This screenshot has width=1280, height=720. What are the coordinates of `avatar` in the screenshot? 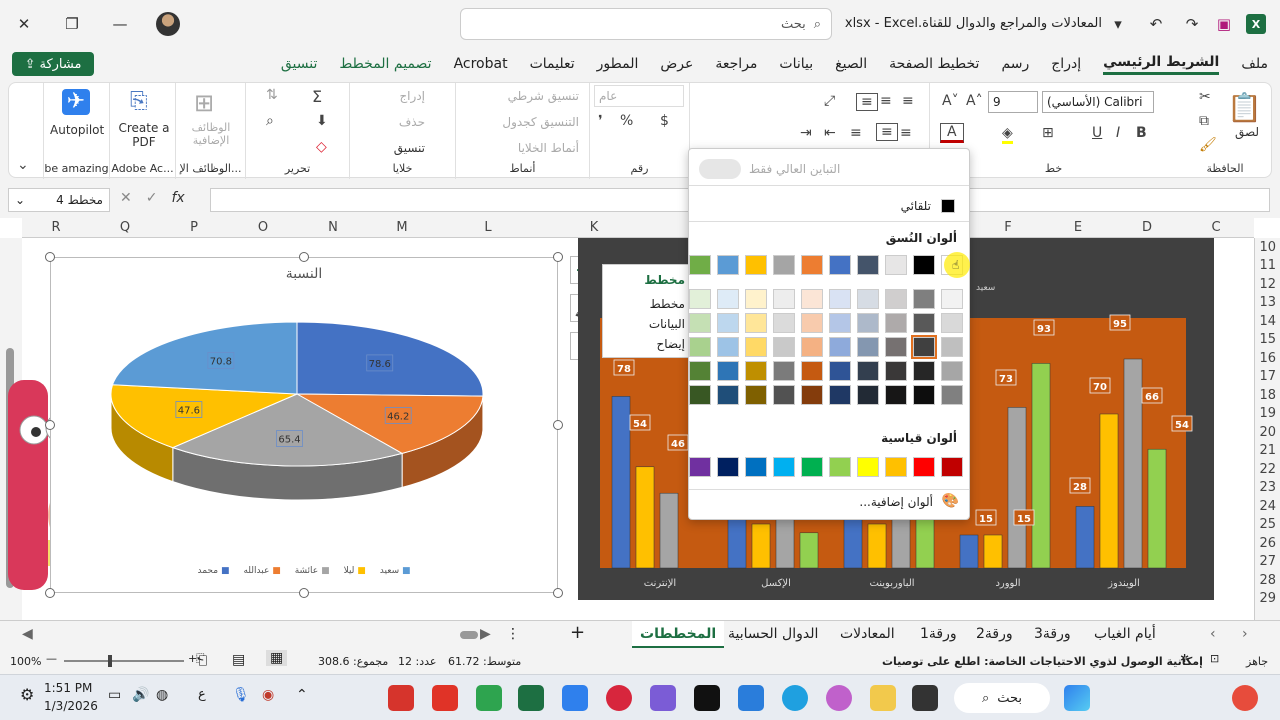 It's located at (168, 24).